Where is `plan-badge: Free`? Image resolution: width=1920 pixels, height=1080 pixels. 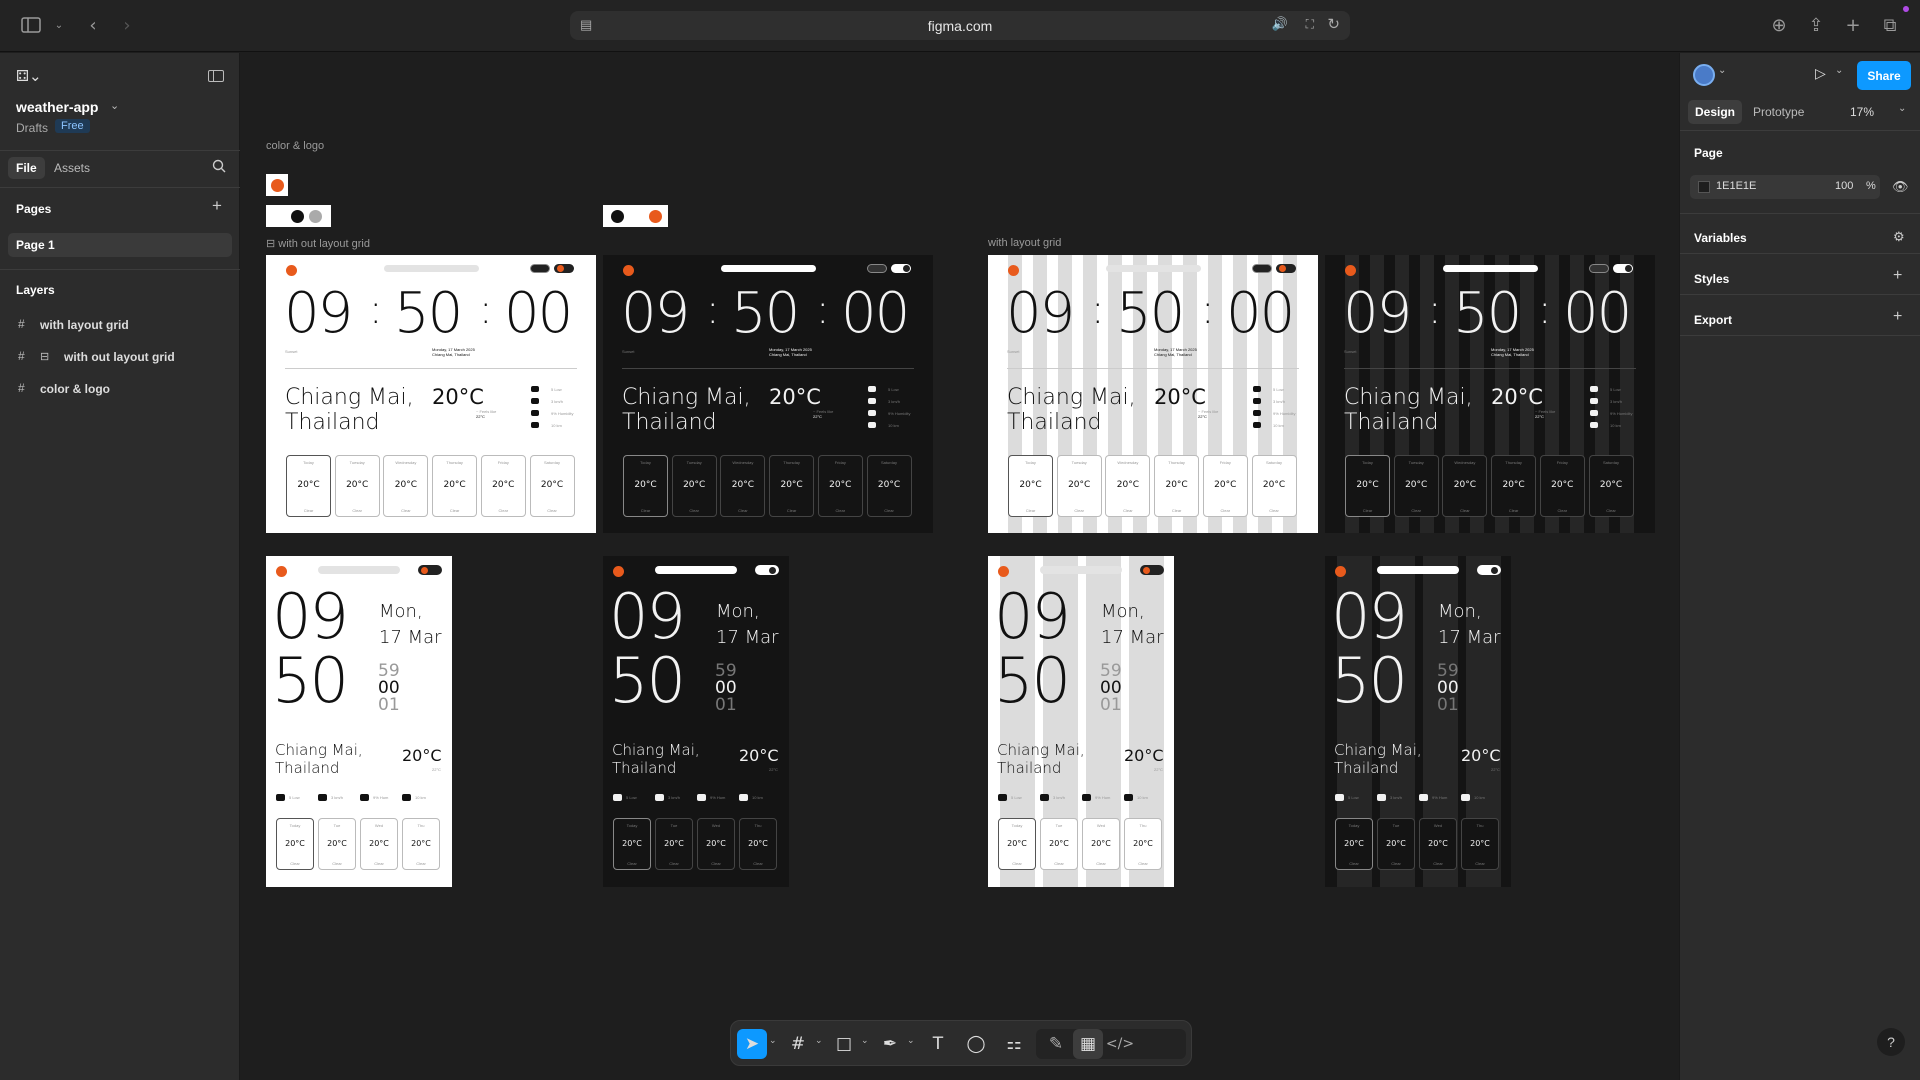
plan-badge: Free is located at coordinates (72, 126).